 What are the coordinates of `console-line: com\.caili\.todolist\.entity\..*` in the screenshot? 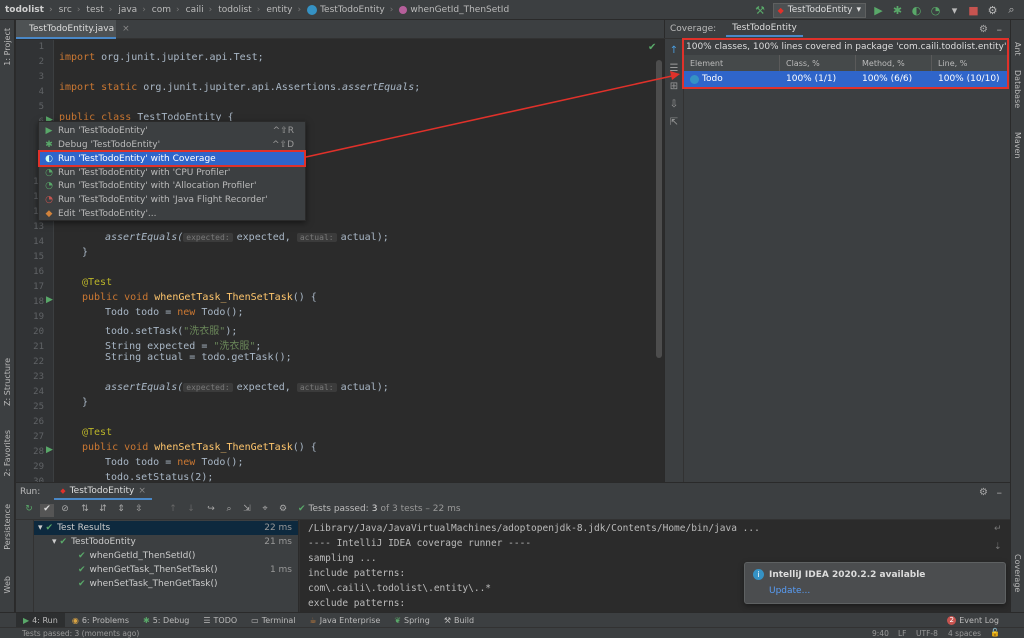 It's located at (400, 588).